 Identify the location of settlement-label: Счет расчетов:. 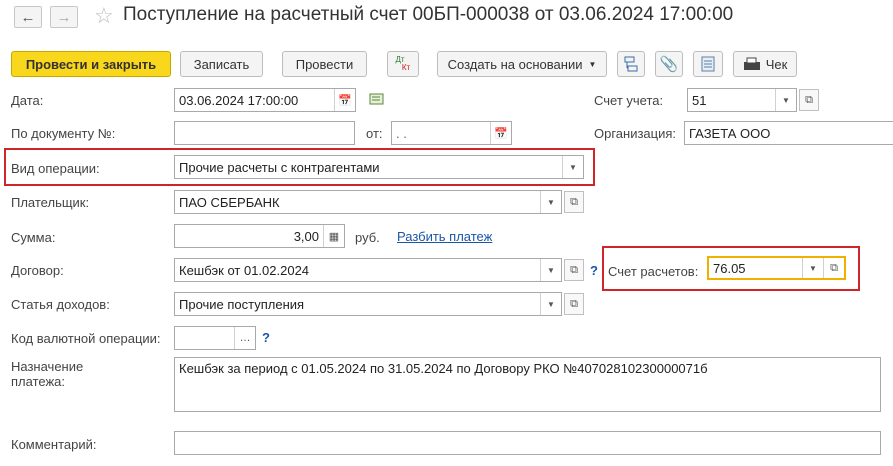
(653, 271).